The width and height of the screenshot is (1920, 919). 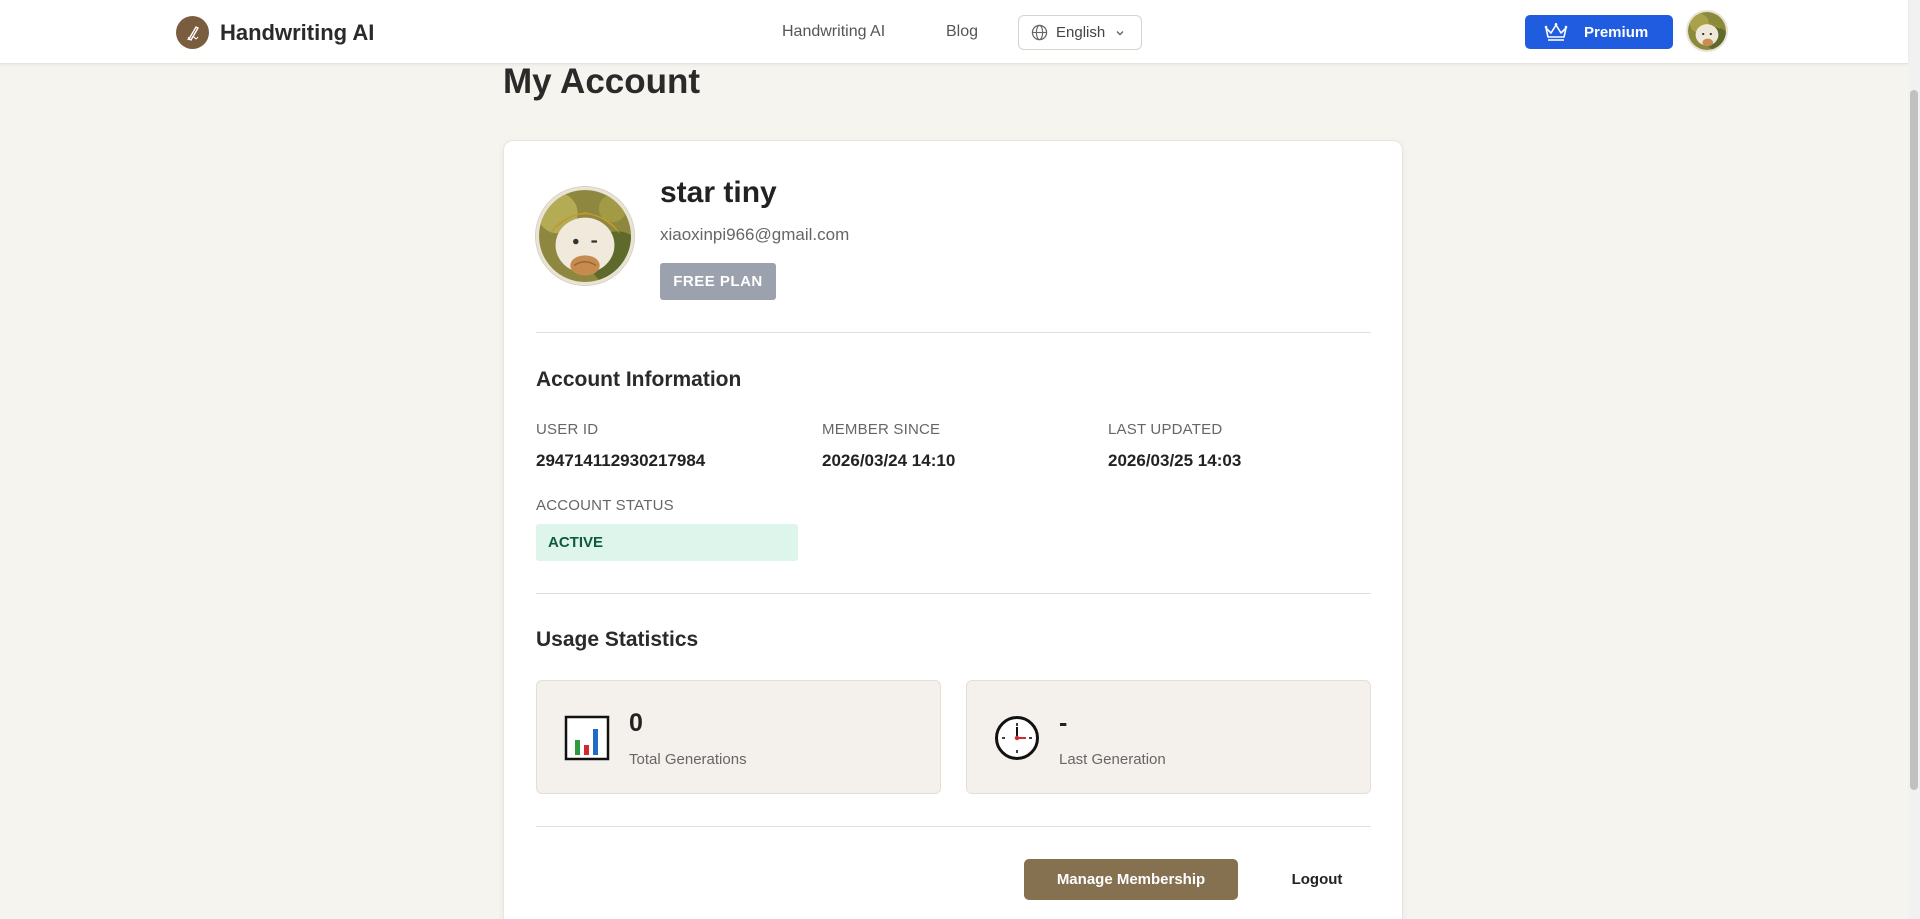 What do you see at coordinates (602, 81) in the screenshot?
I see `page-title: My Account` at bounding box center [602, 81].